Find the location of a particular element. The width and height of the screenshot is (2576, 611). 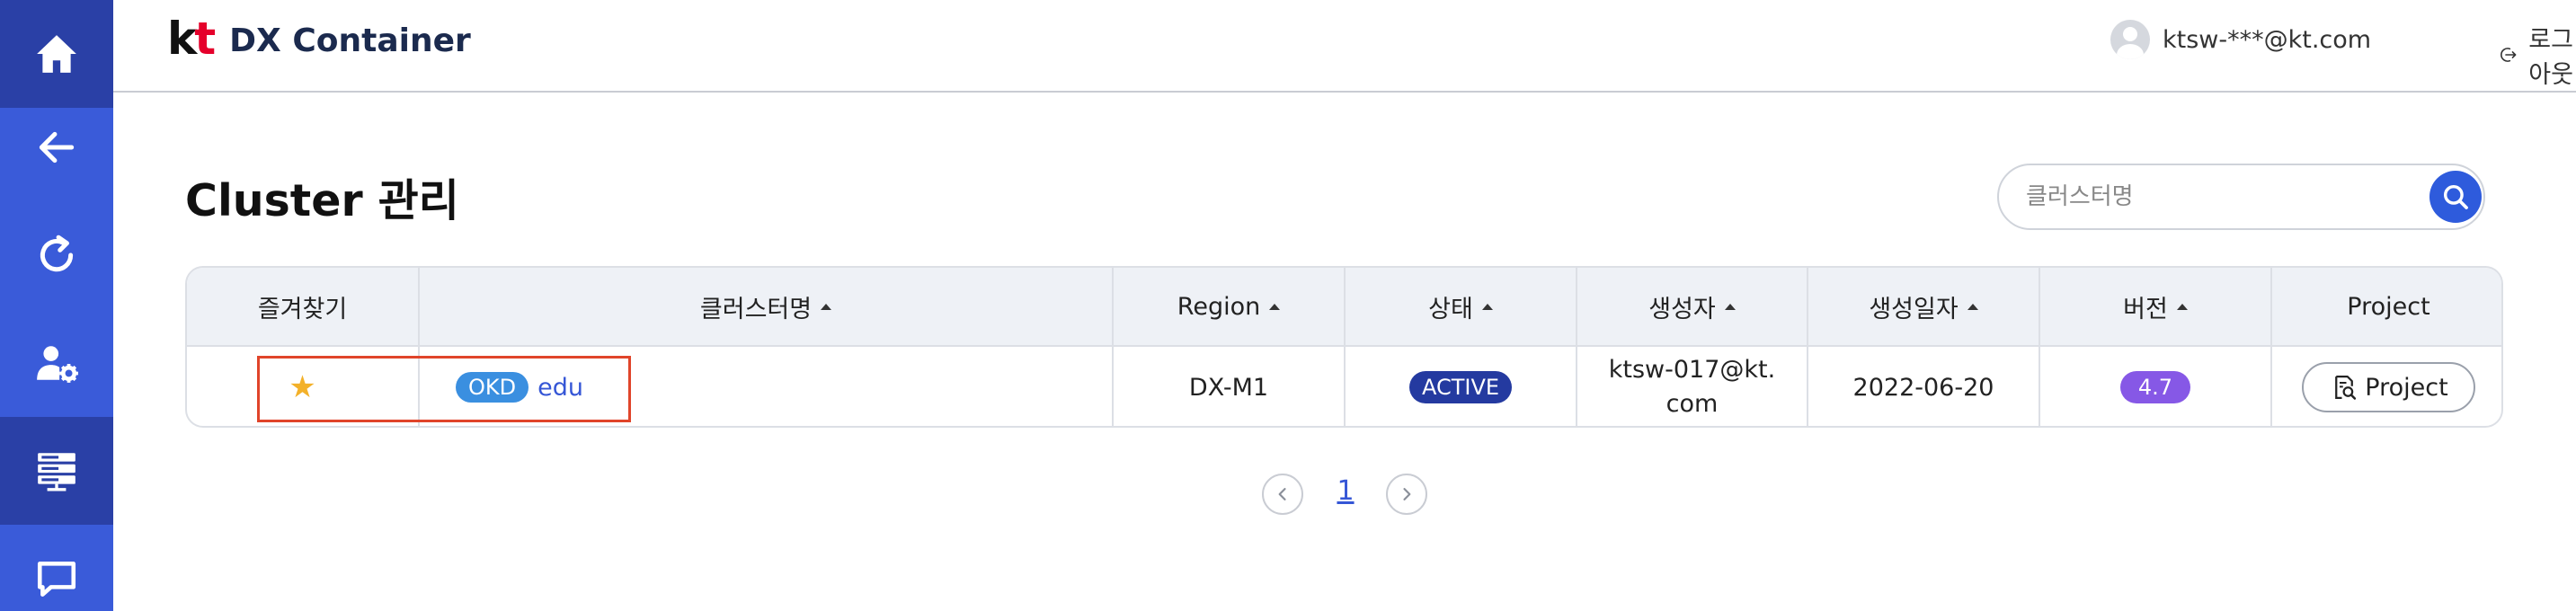

cell-project: Project is located at coordinates (2386, 386).